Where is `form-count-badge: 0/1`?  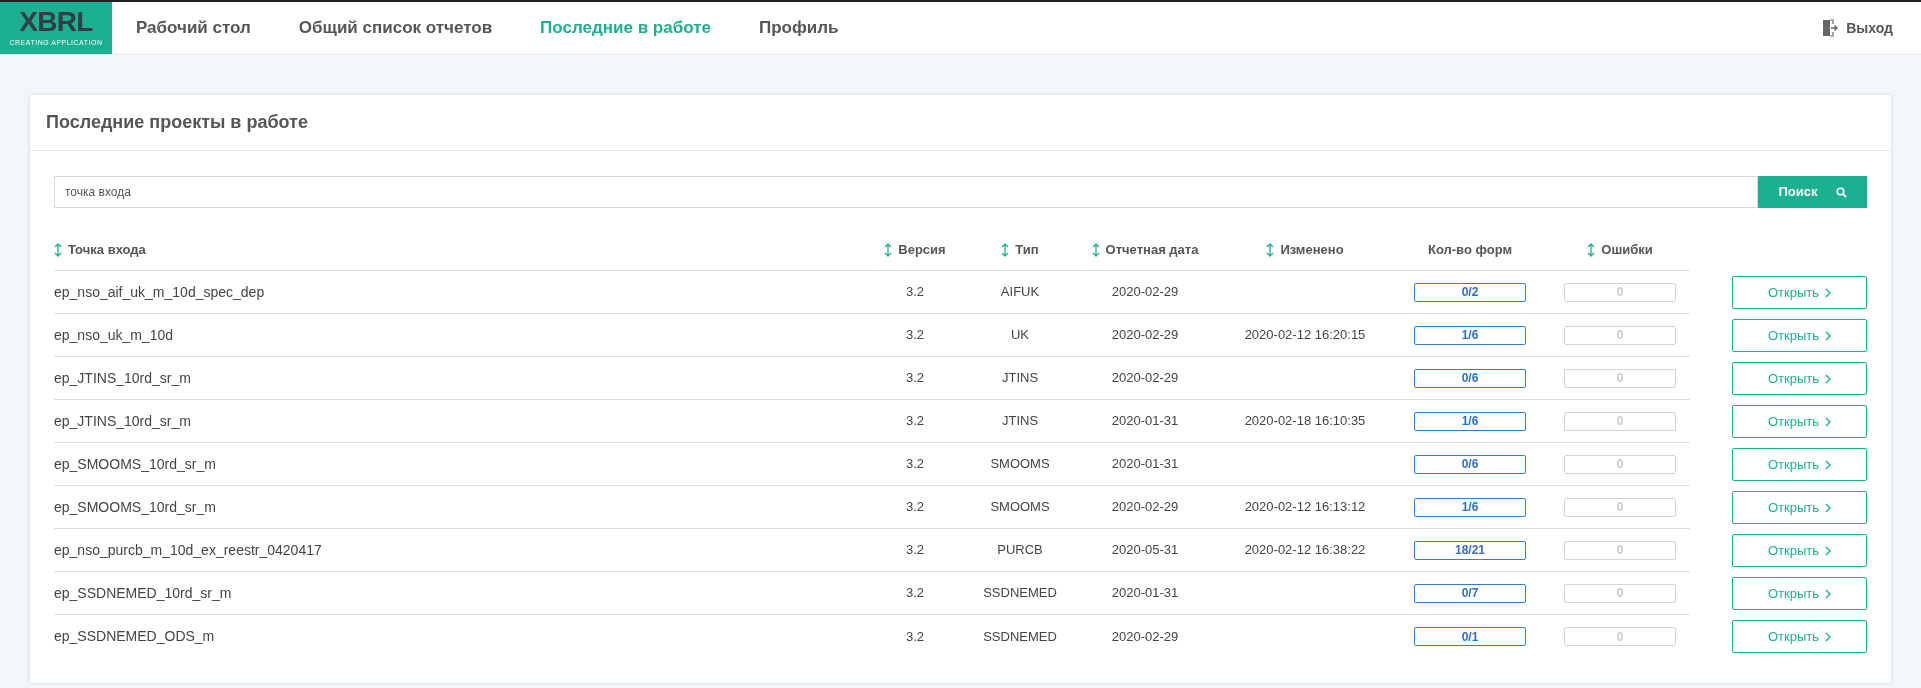
form-count-badge: 0/1 is located at coordinates (1470, 636).